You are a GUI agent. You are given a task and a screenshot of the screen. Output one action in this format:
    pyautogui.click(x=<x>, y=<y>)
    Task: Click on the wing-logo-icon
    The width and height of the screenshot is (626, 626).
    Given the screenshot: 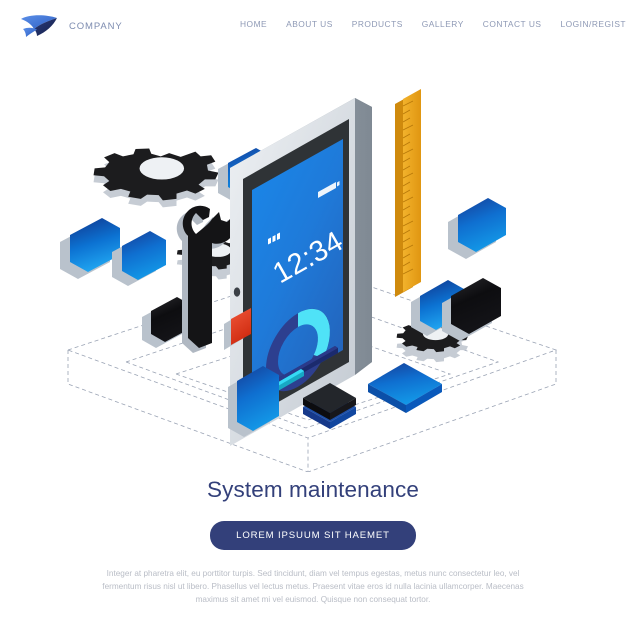 What is the action you would take?
    pyautogui.click(x=39, y=26)
    